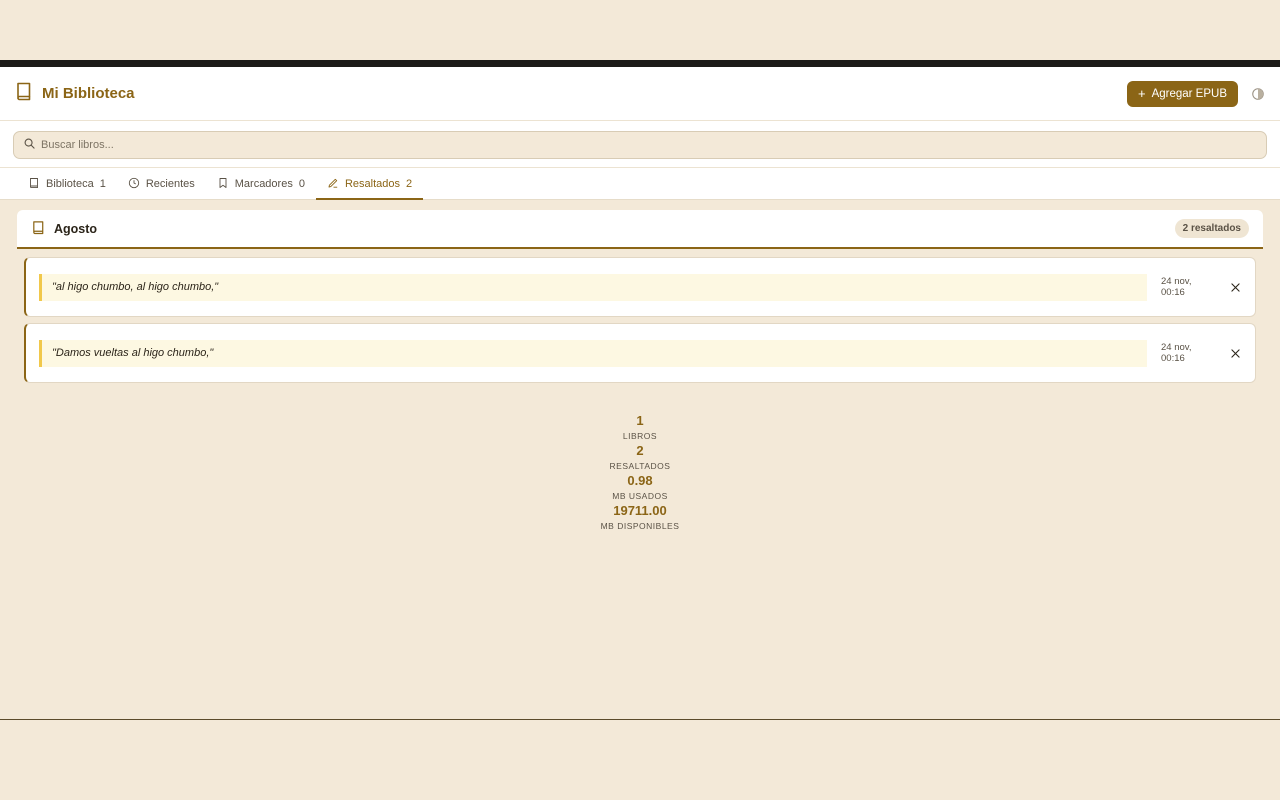  I want to click on stat-highlights: 2 RESALTADOS, so click(640, 458).